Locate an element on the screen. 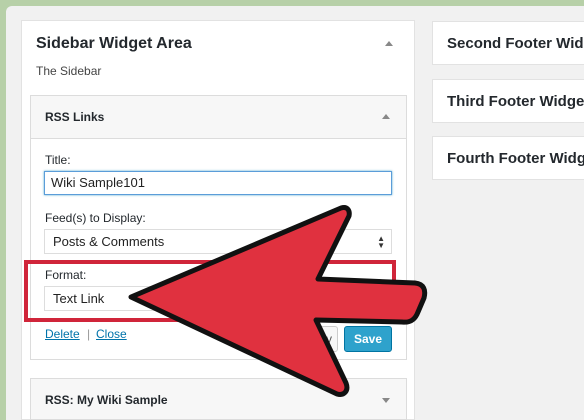 This screenshot has height=420, width=584. third-footer-area: Third Footer Widget Area is located at coordinates (508, 101).